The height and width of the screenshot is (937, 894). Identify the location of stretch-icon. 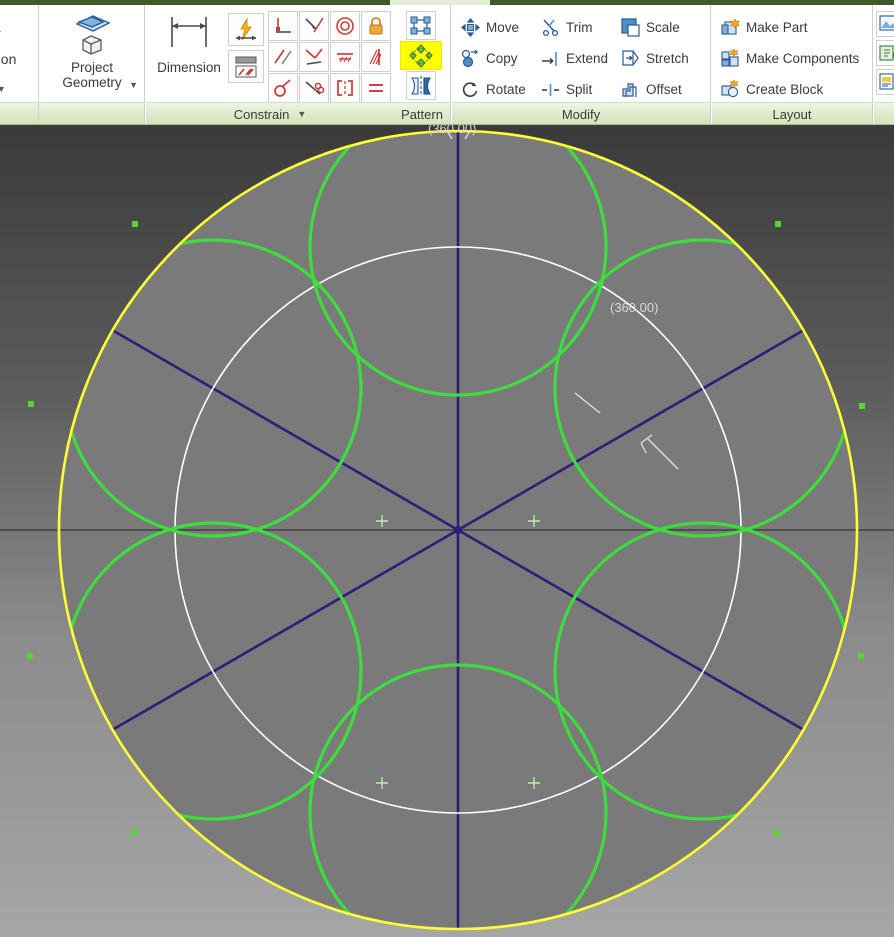
(630, 59).